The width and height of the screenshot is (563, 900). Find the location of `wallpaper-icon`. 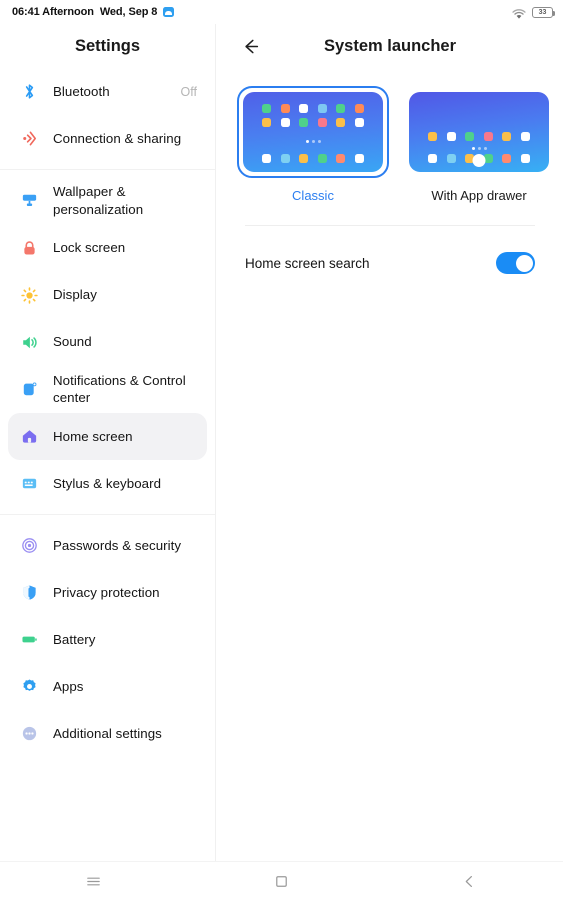

wallpaper-icon is located at coordinates (29, 201).